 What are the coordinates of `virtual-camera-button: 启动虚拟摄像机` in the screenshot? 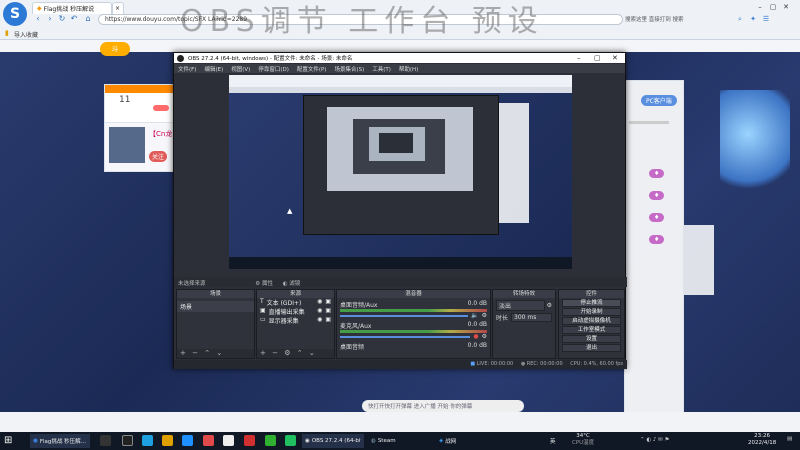 It's located at (591, 321).